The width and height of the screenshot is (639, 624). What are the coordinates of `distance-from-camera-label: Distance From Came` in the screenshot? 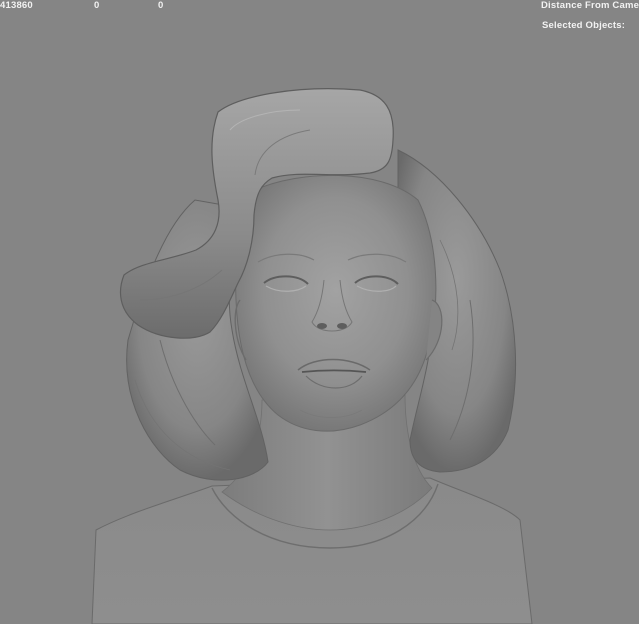 It's located at (590, 5).